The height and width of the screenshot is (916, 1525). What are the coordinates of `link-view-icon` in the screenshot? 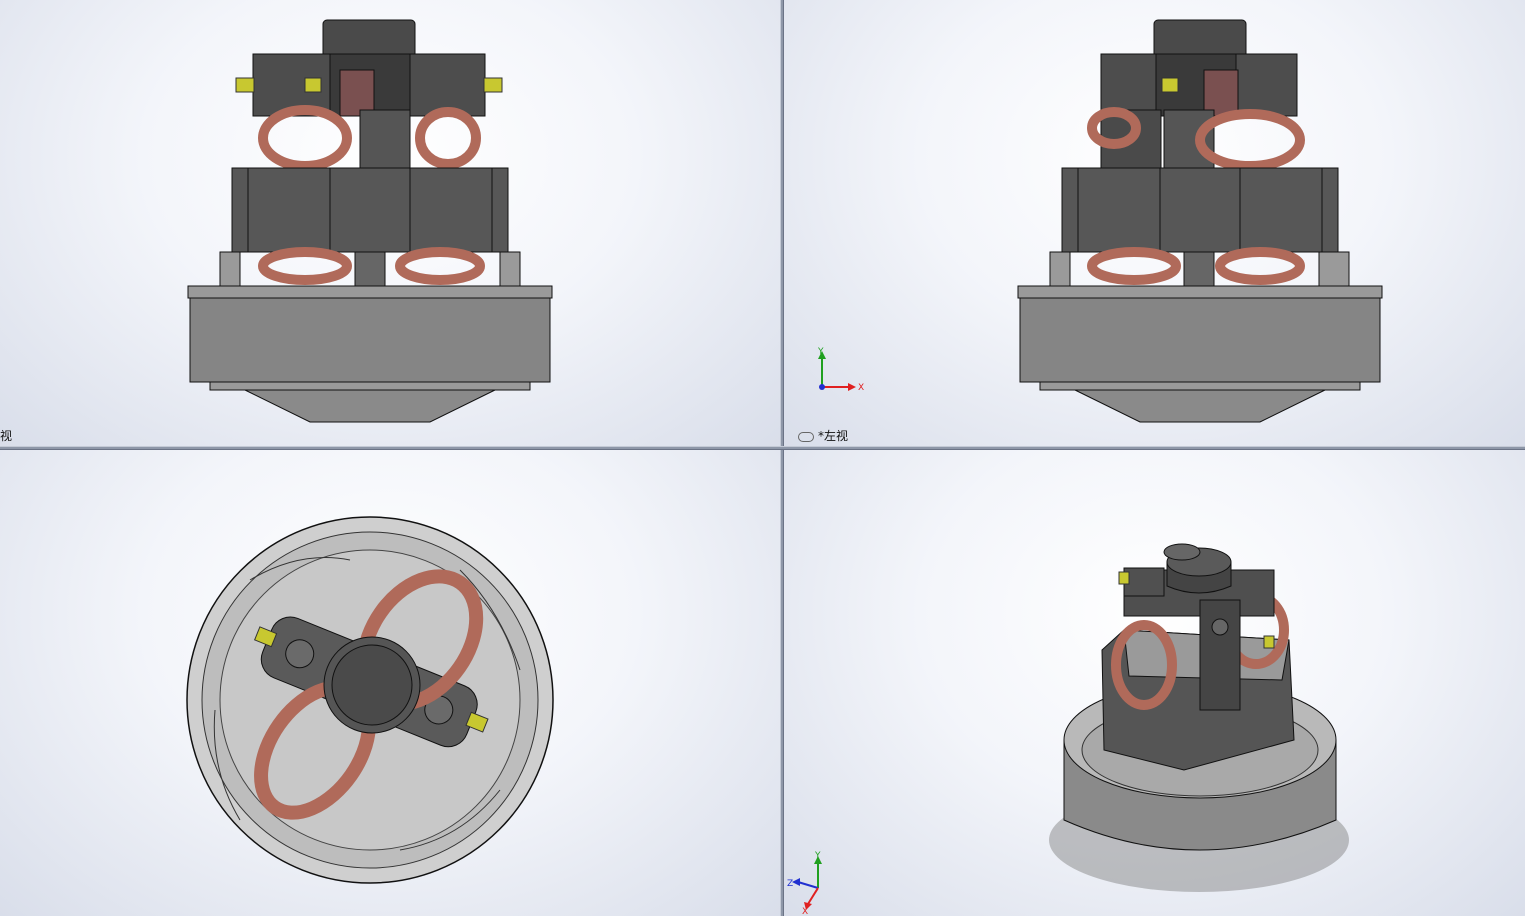 It's located at (806, 436).